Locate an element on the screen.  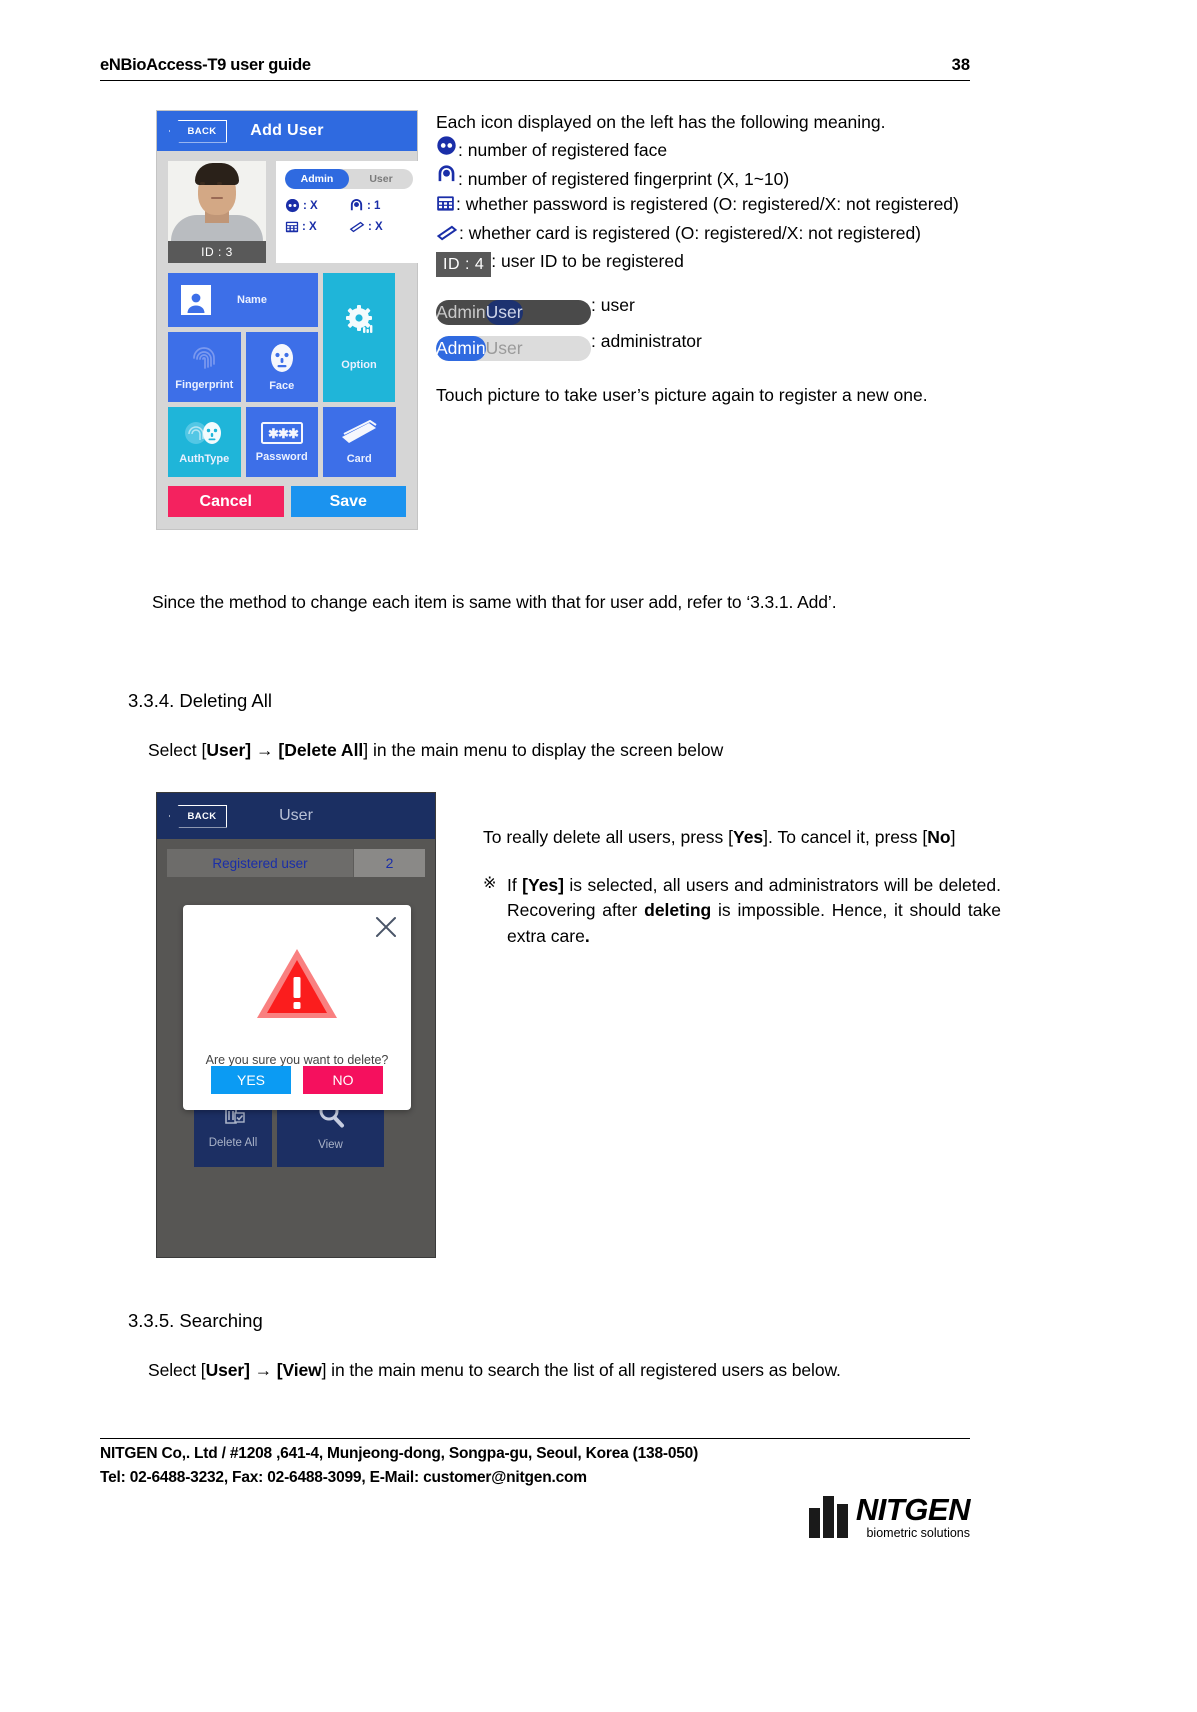
toggle-sample-admin: Admin is located at coordinates (461, 312).